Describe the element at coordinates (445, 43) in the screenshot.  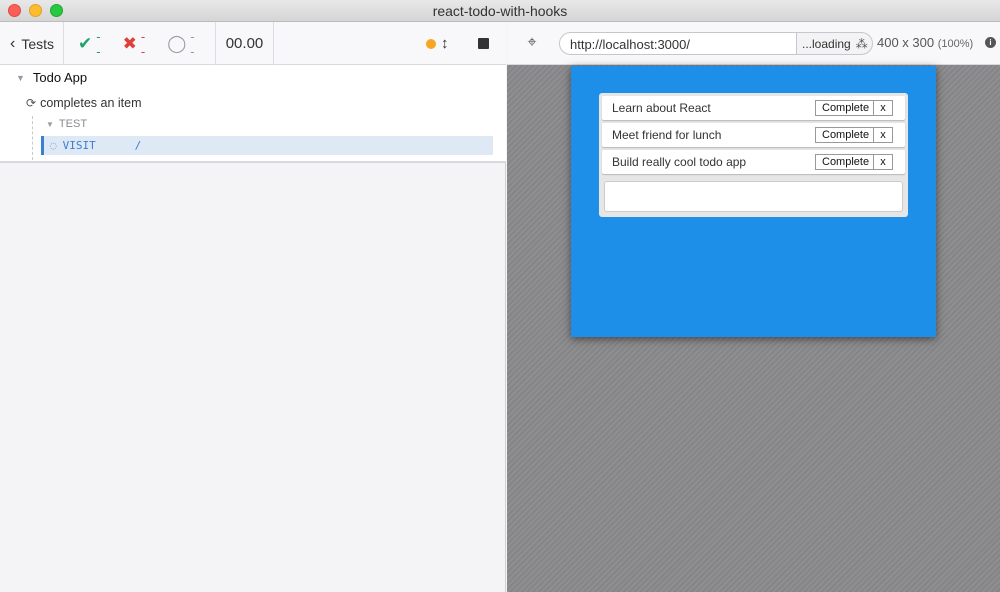
I see `resize-arrows-icon: ↕` at that location.